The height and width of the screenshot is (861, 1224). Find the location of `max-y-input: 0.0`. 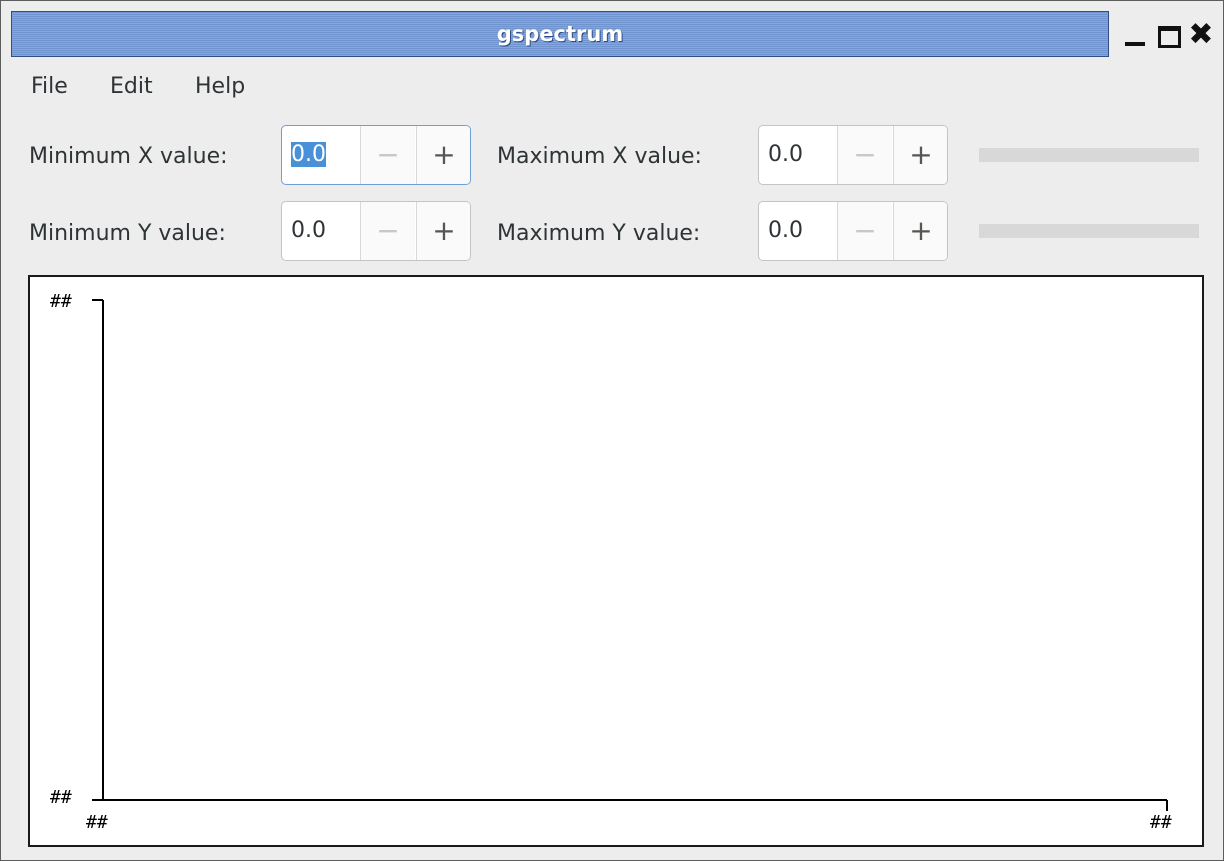

max-y-input: 0.0 is located at coordinates (798, 231).